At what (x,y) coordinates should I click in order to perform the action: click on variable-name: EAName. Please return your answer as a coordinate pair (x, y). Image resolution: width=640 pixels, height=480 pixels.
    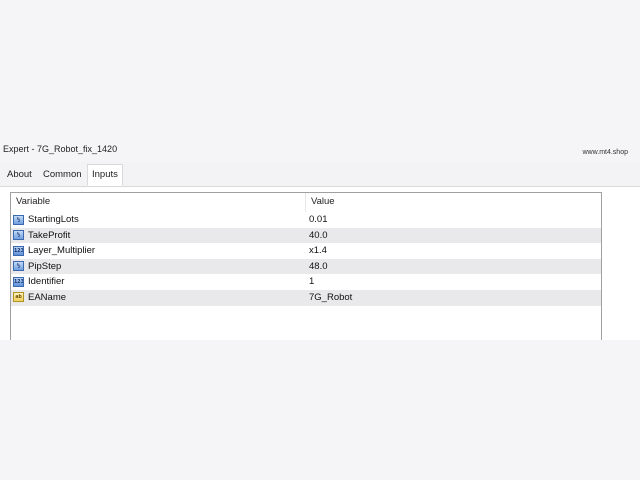
    Looking at the image, I should click on (47, 297).